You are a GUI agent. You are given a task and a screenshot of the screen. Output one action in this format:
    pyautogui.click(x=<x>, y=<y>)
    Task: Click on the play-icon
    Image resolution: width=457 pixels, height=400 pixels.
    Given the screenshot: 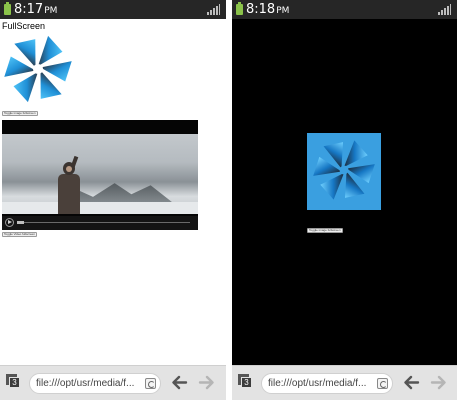 What is the action you would take?
    pyautogui.click(x=9, y=222)
    